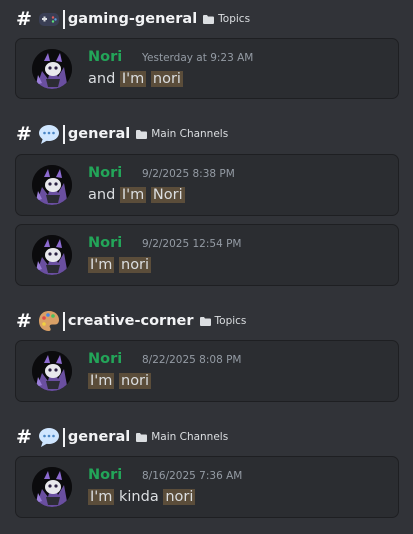 The width and height of the screenshot is (413, 534). Describe the element at coordinates (207, 185) in the screenshot. I see `message-card: Nori 9/2/2025 8:38 PM and I'm Nori` at that location.